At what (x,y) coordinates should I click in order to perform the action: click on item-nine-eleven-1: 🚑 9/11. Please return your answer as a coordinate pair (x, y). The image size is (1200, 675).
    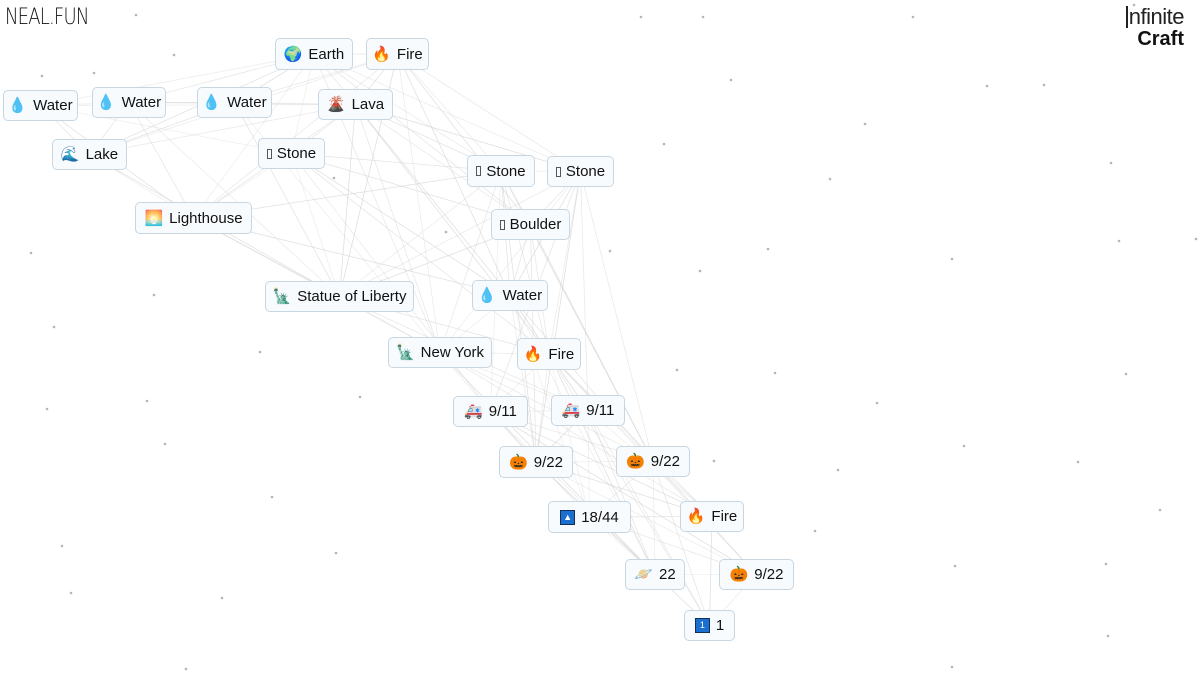
    Looking at the image, I should click on (490, 411).